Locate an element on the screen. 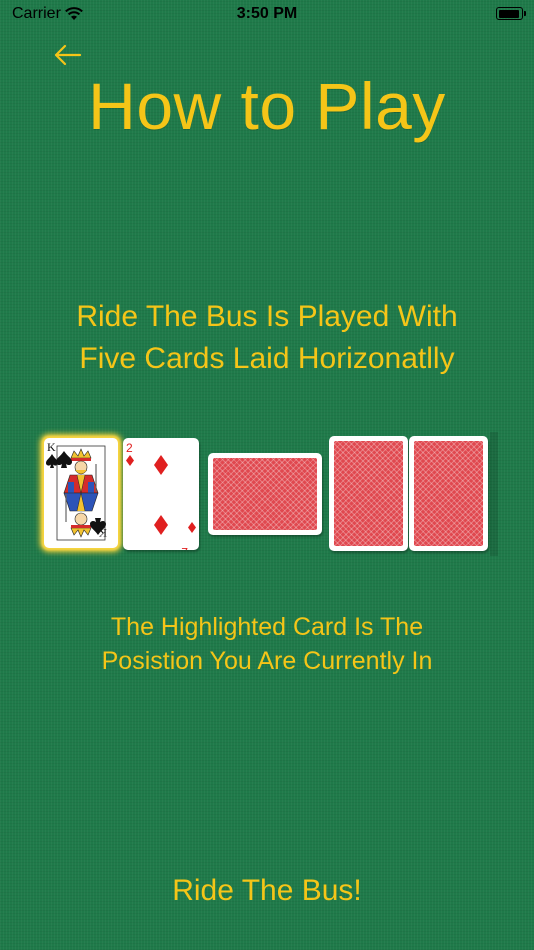 This screenshot has width=534, height=950. card-rank-label: 2 is located at coordinates (129, 448).